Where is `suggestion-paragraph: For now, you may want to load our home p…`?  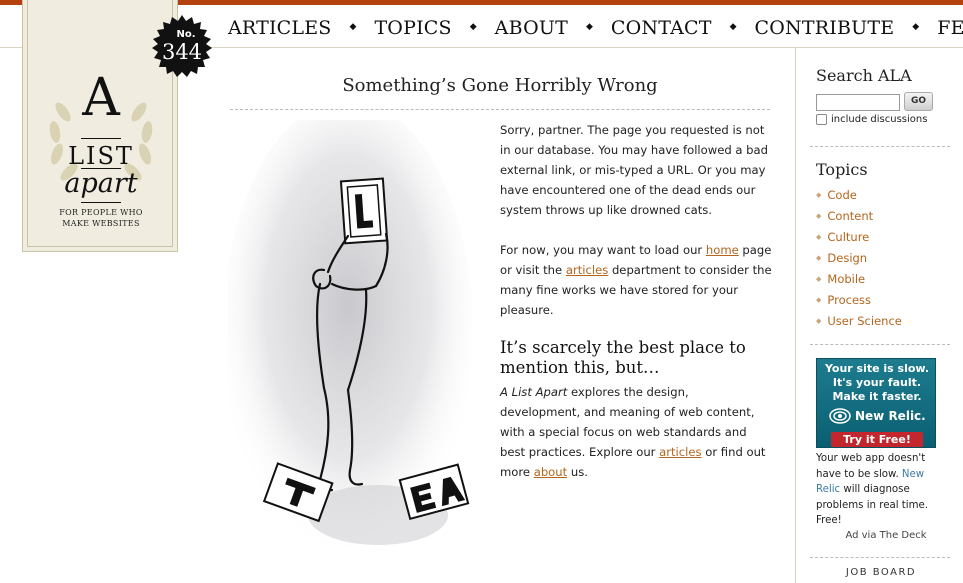
suggestion-paragraph: For now, you may want to load our home p… is located at coordinates (636, 280).